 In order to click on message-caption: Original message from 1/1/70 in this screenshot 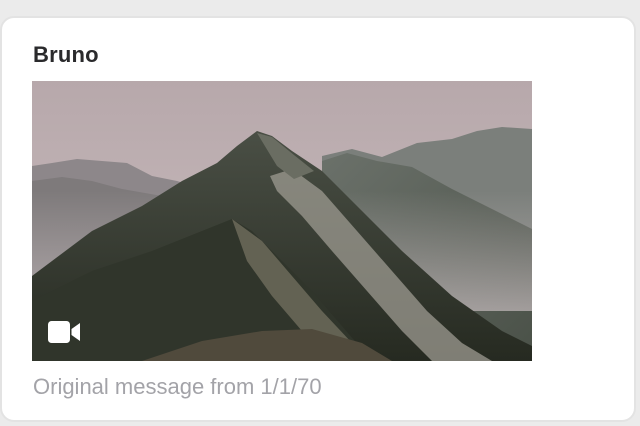, I will do `click(177, 386)`.